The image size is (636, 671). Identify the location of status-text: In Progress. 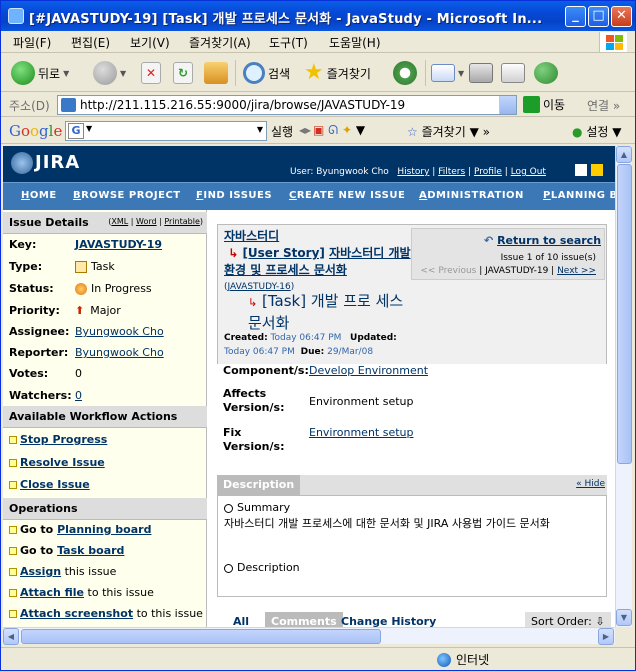
(121, 288).